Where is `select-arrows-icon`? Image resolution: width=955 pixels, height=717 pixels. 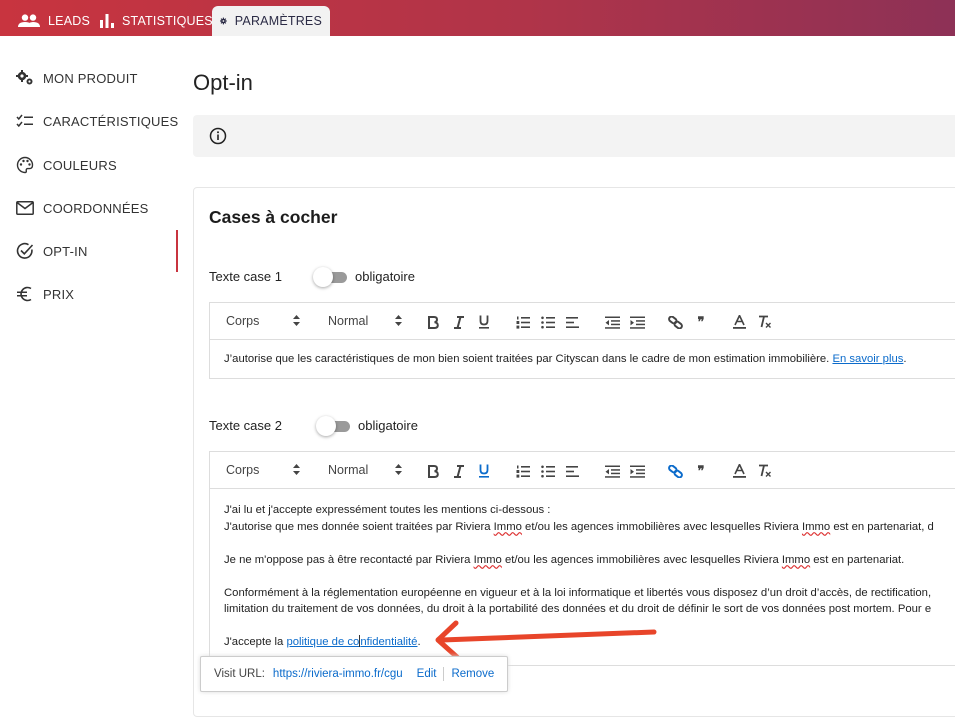
select-arrows-icon is located at coordinates (398, 469).